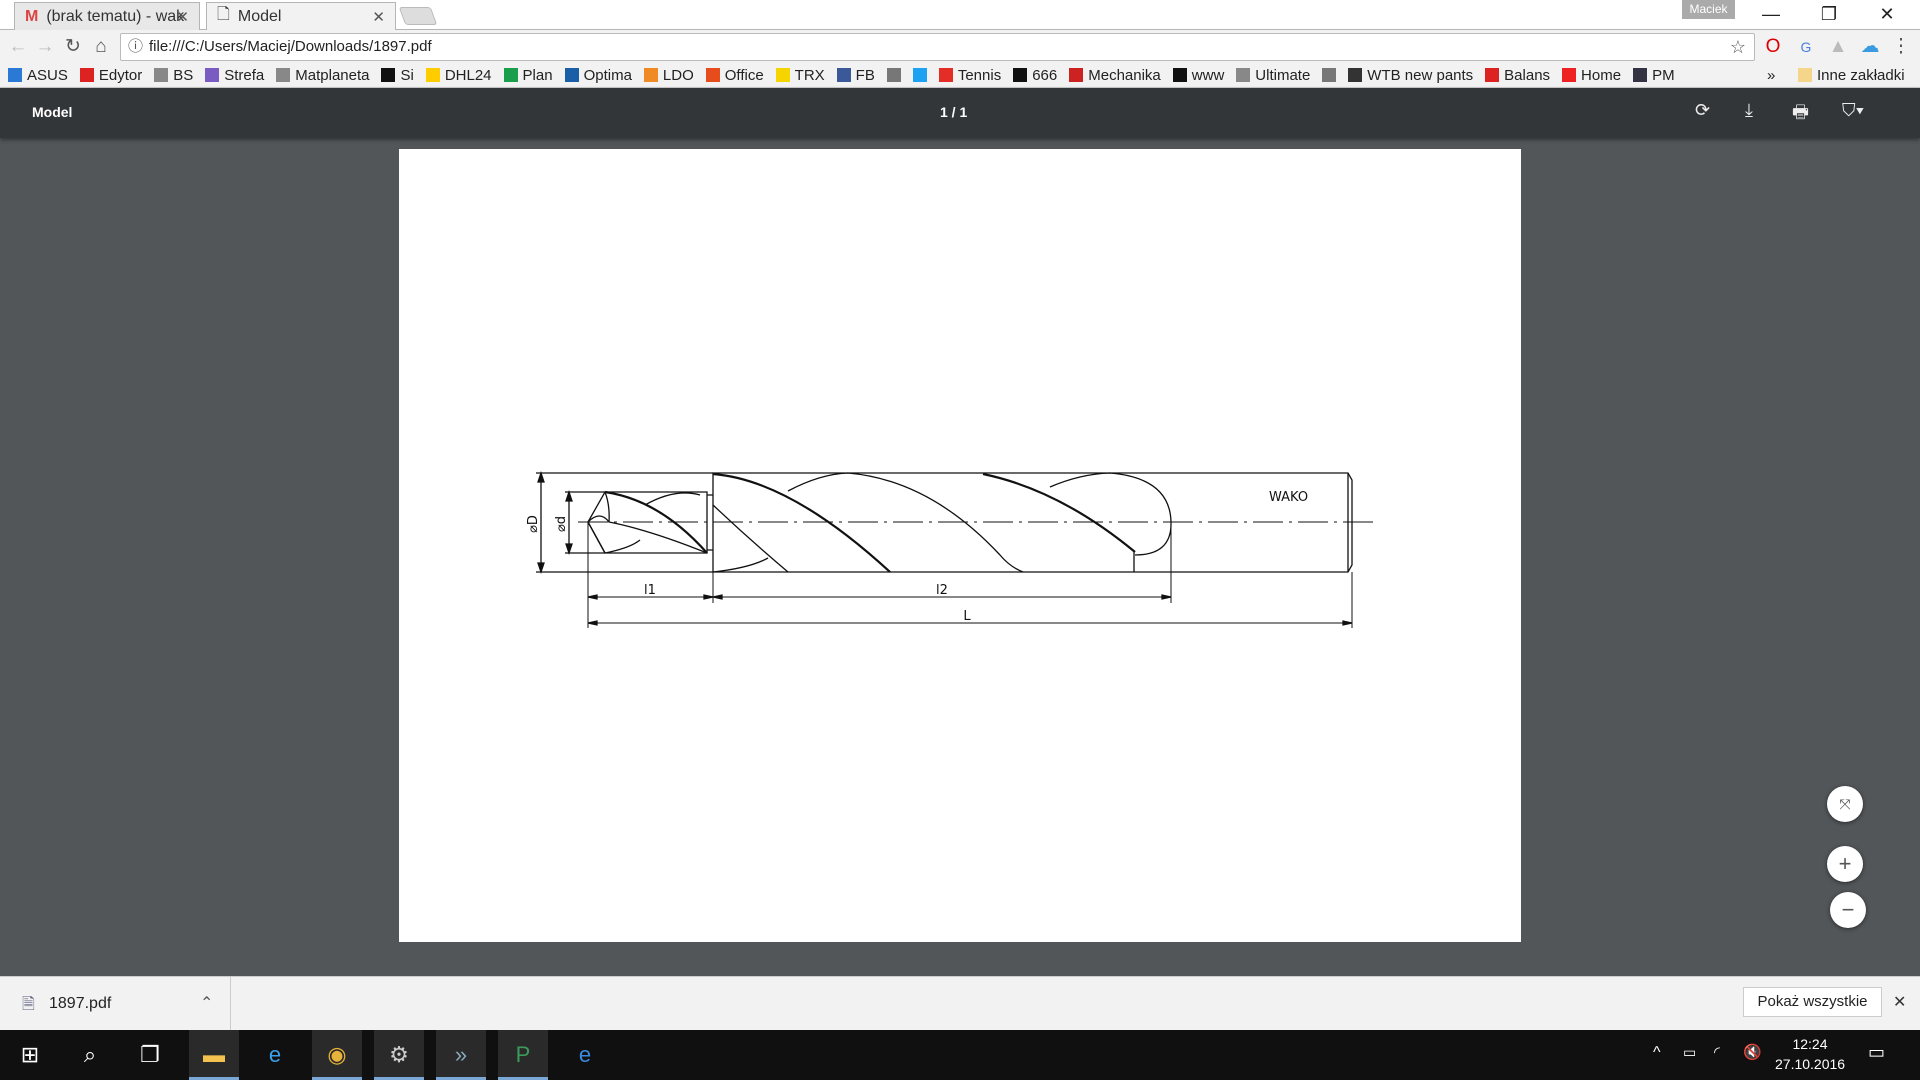  Describe the element at coordinates (967, 616) in the screenshot. I see `label-L: L` at that location.